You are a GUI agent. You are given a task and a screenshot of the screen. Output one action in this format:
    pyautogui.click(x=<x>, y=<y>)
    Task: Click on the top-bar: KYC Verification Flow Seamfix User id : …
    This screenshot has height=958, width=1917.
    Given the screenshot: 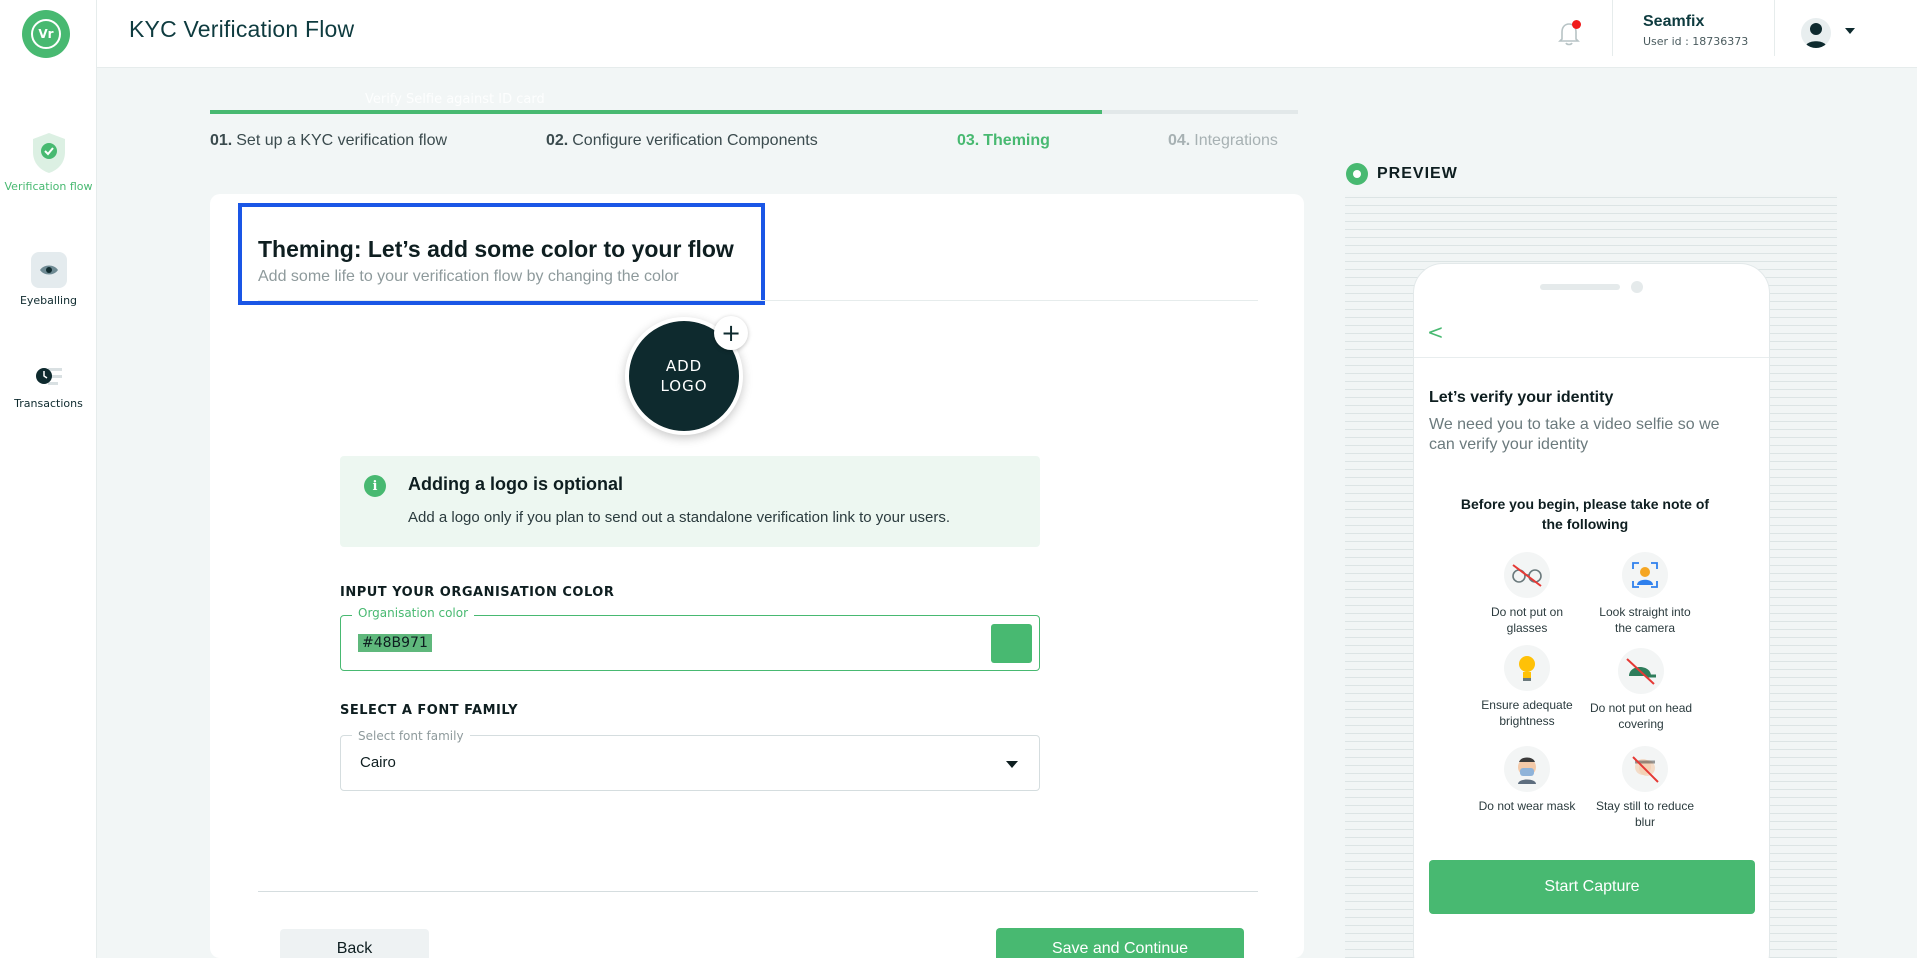 What is the action you would take?
    pyautogui.click(x=1007, y=34)
    